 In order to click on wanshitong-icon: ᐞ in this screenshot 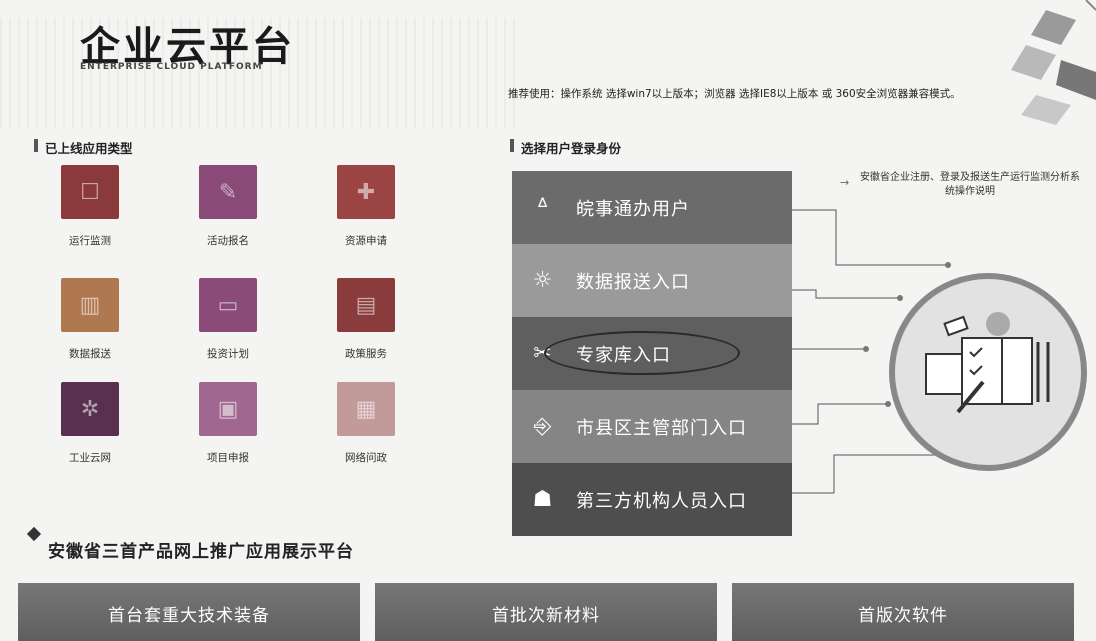, I will do `click(543, 207)`.